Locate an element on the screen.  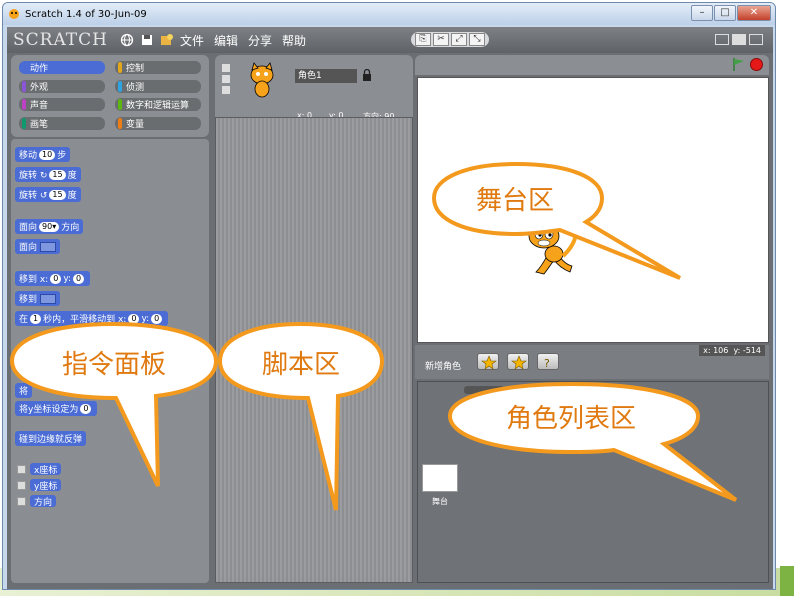
menu-edit: 编辑 is located at coordinates (226, 40).